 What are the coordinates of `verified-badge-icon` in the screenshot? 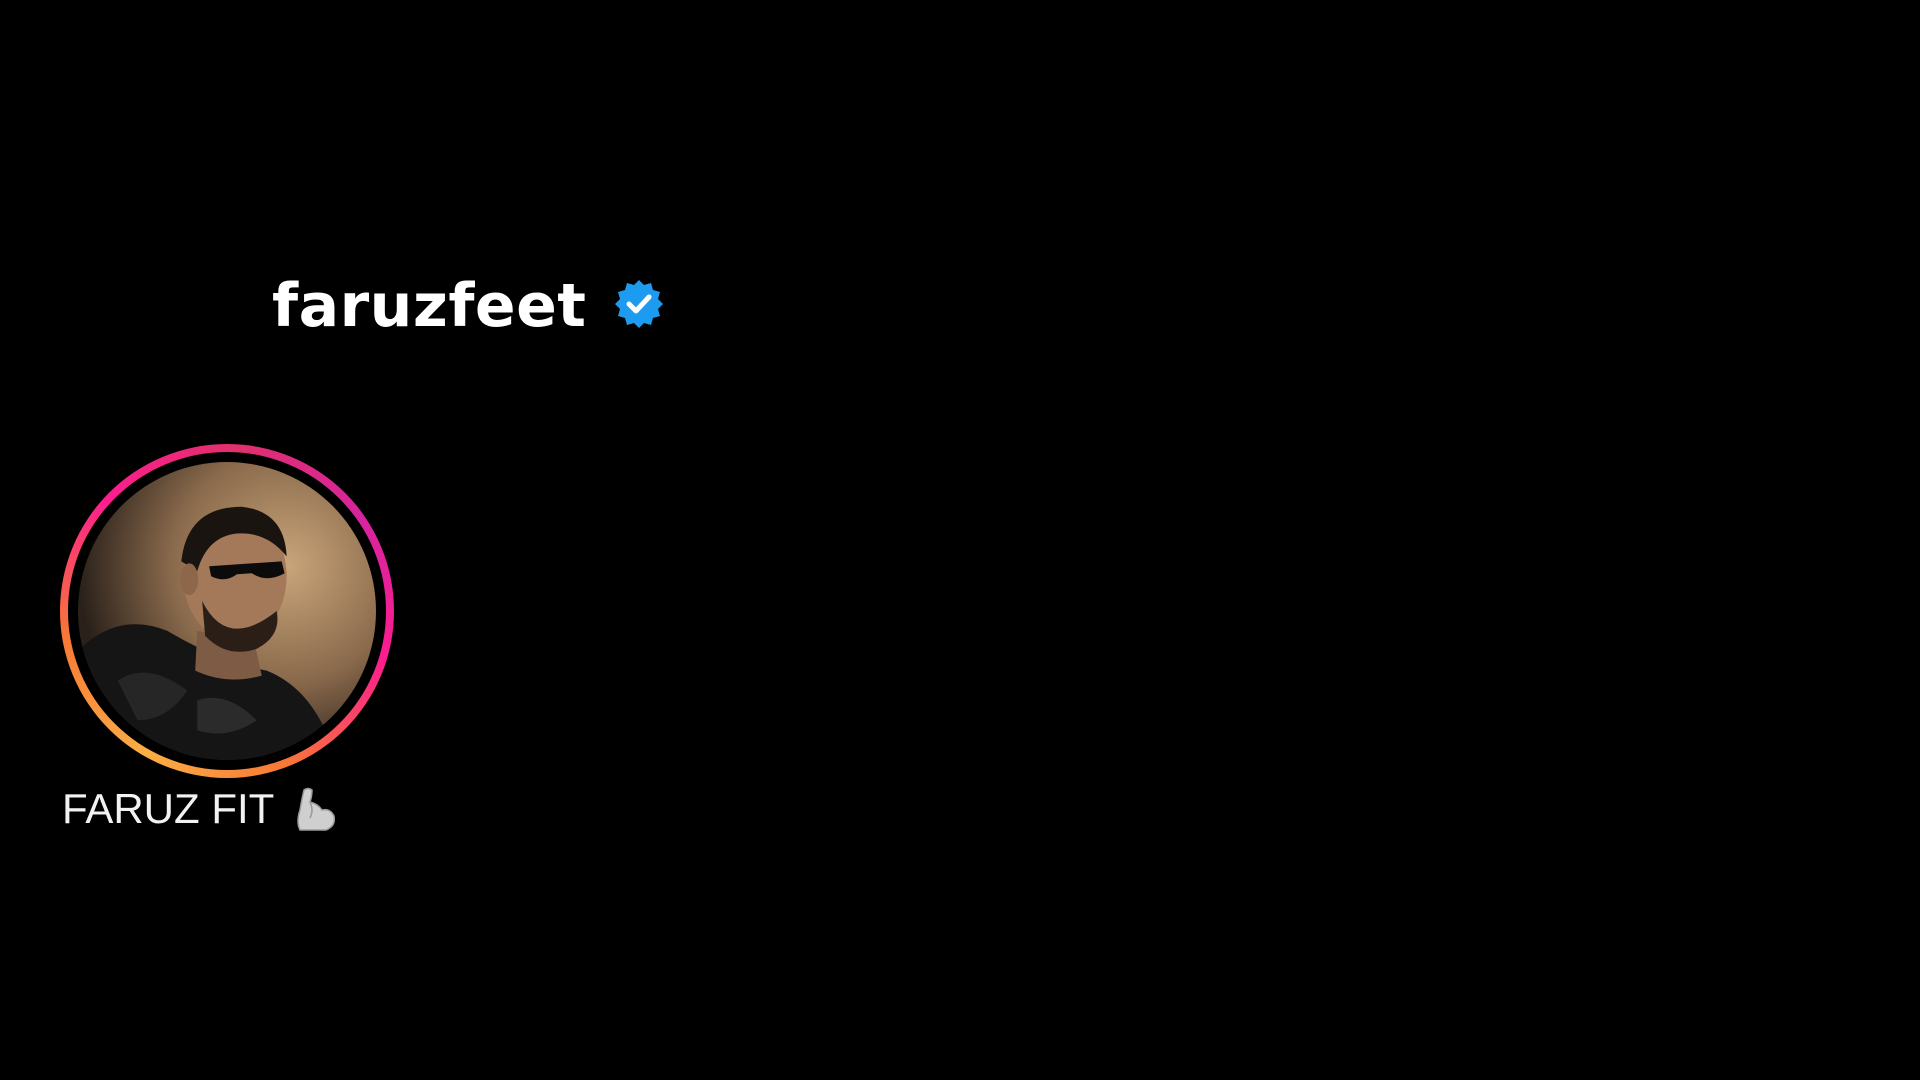 It's located at (639, 304).